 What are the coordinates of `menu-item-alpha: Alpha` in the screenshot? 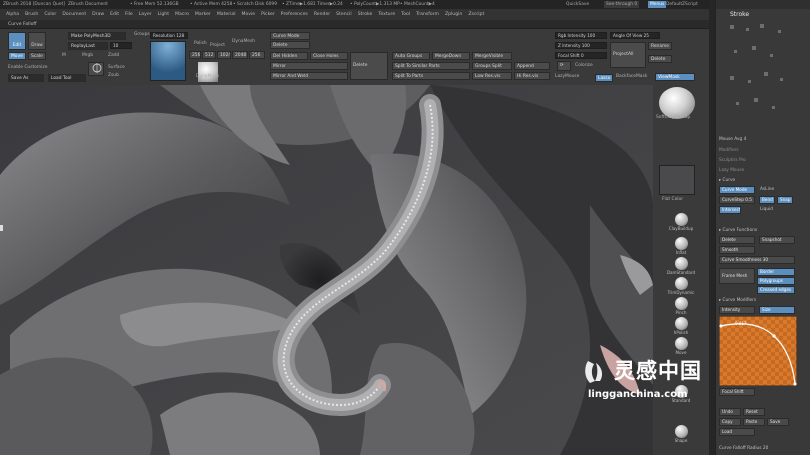 It's located at (12, 14).